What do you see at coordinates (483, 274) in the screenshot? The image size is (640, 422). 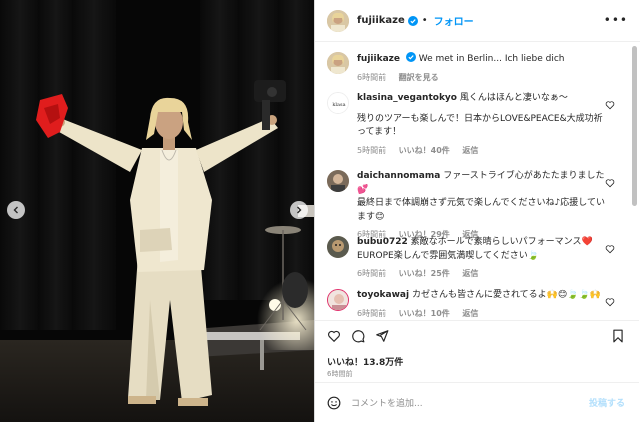 I see `comment-meta: 6時間前 いいね！25件 返信` at bounding box center [483, 274].